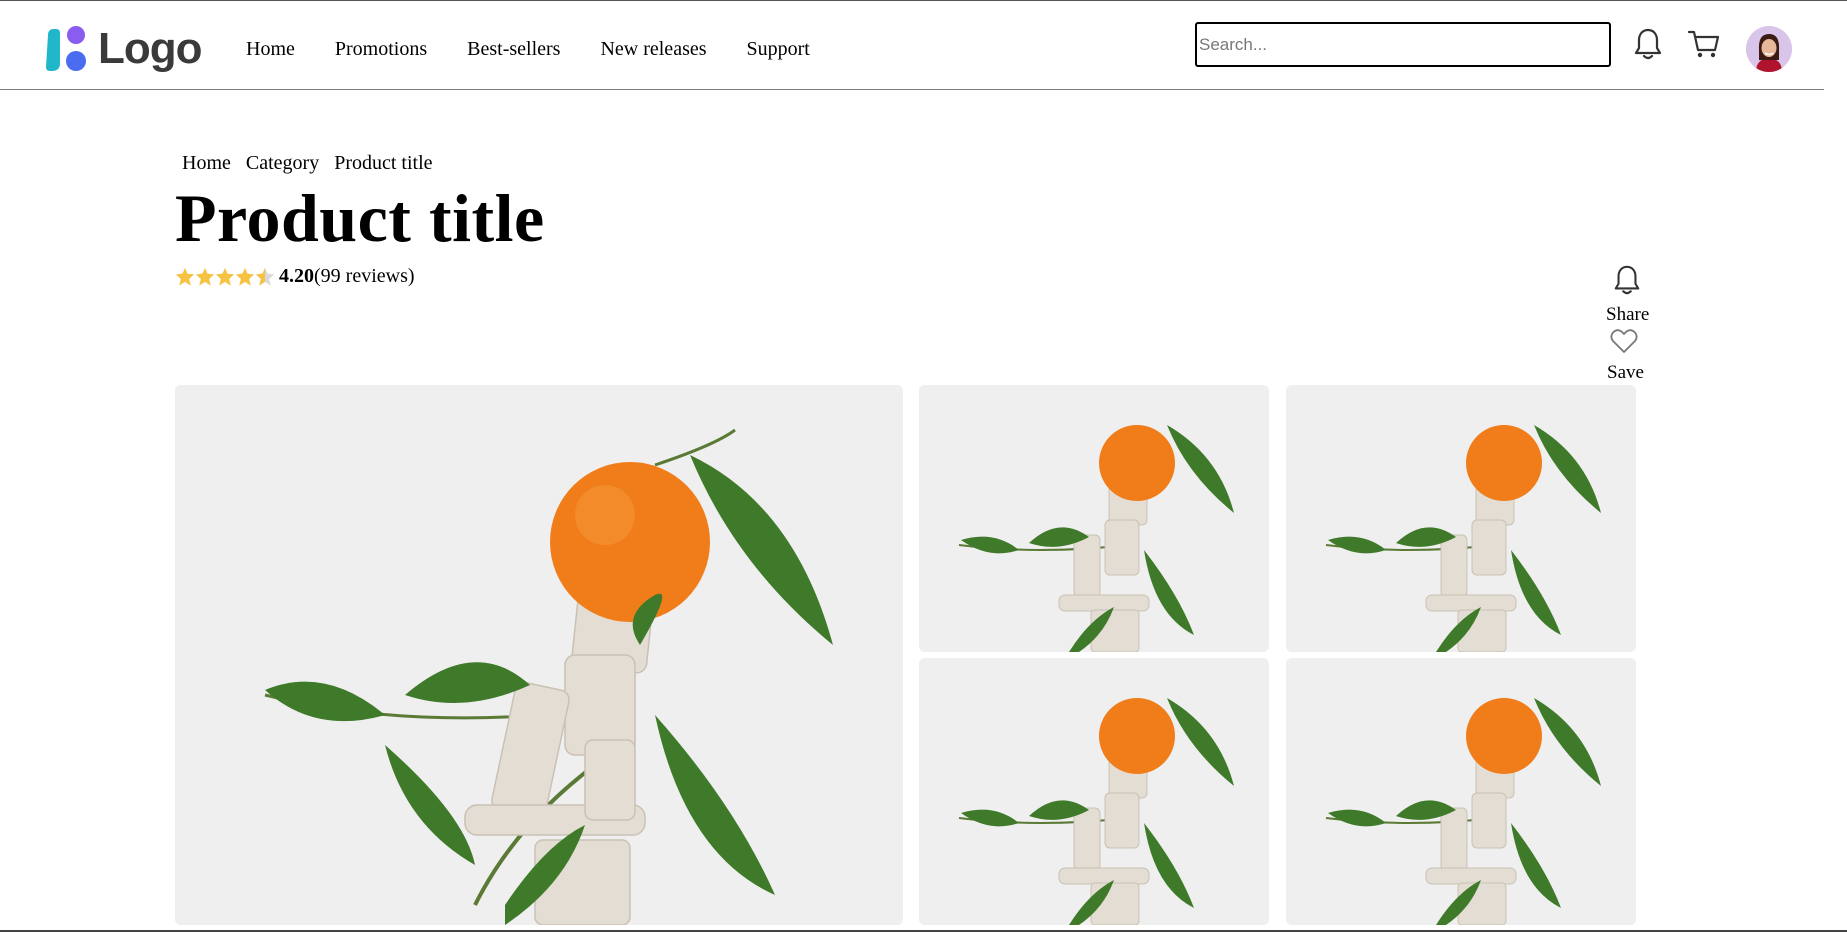  I want to click on save-button, so click(1624, 341).